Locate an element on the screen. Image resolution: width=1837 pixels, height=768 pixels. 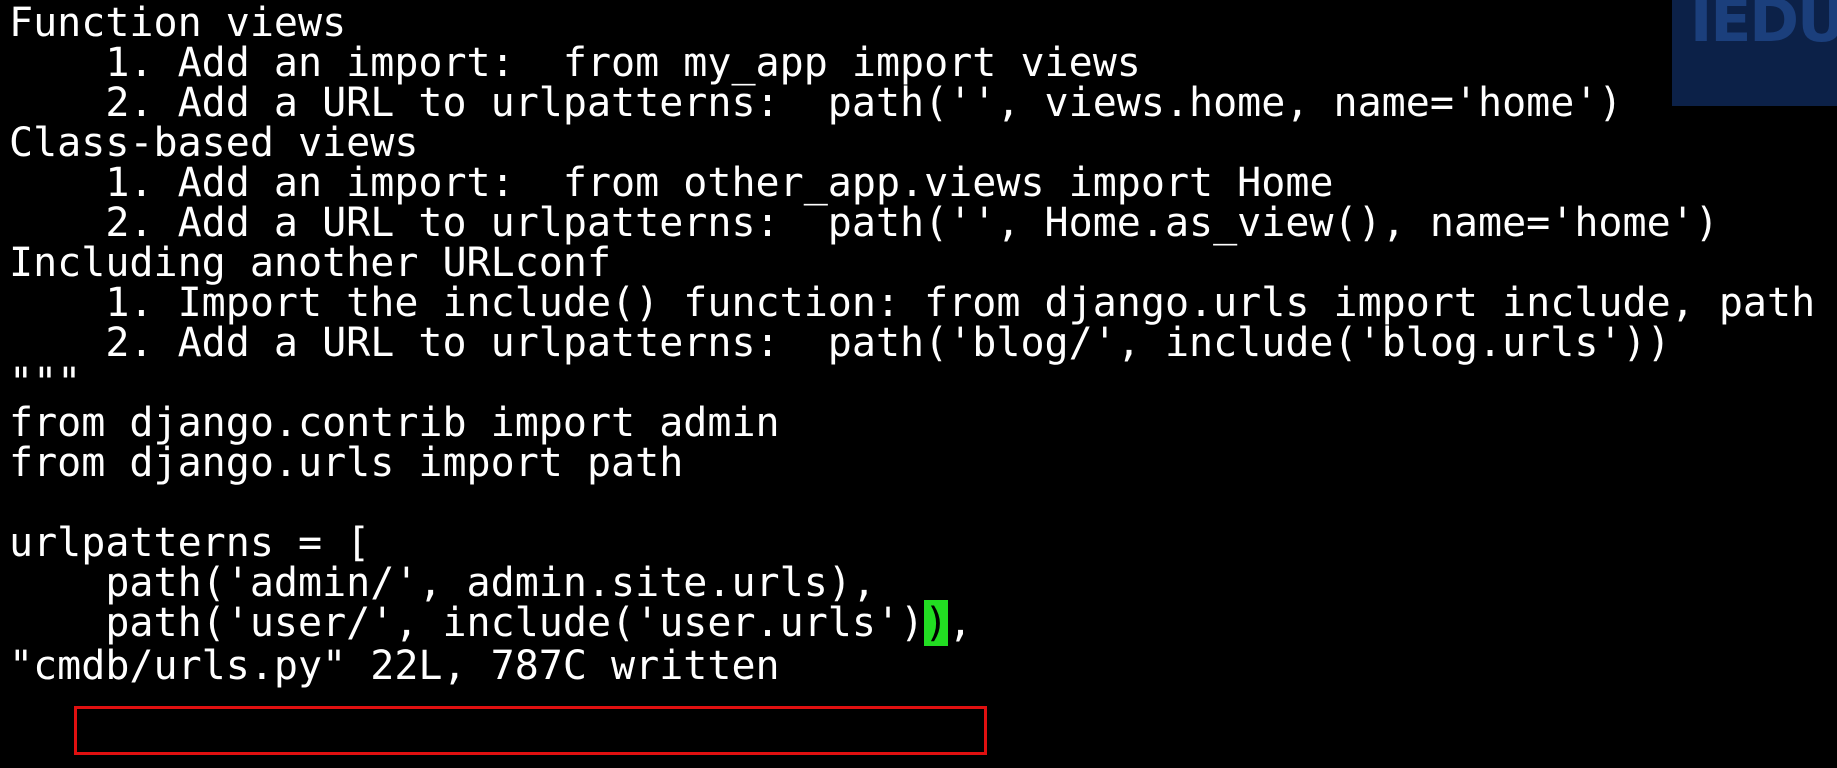
code-text: path('user/', include('user.urls') is located at coordinates (467, 623).